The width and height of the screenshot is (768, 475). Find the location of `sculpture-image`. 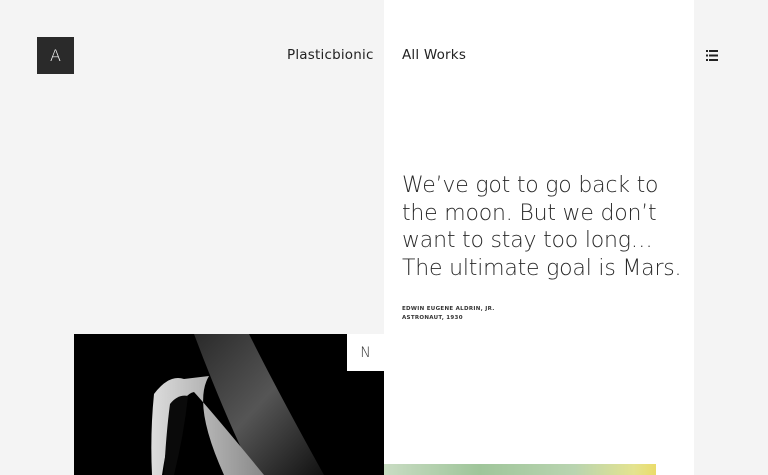

sculpture-image is located at coordinates (229, 404).